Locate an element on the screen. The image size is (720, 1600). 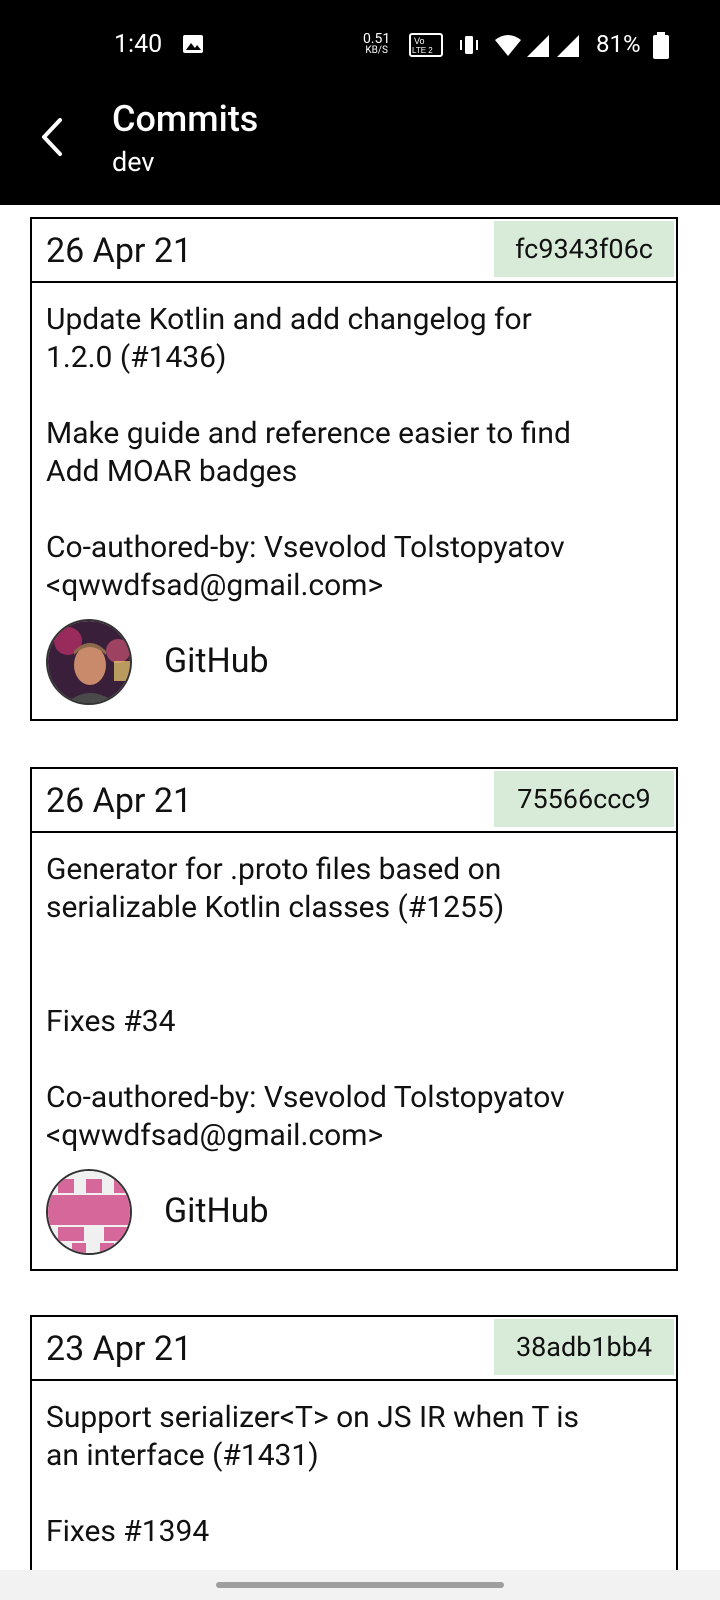
back-arrow-icon is located at coordinates (52, 137).